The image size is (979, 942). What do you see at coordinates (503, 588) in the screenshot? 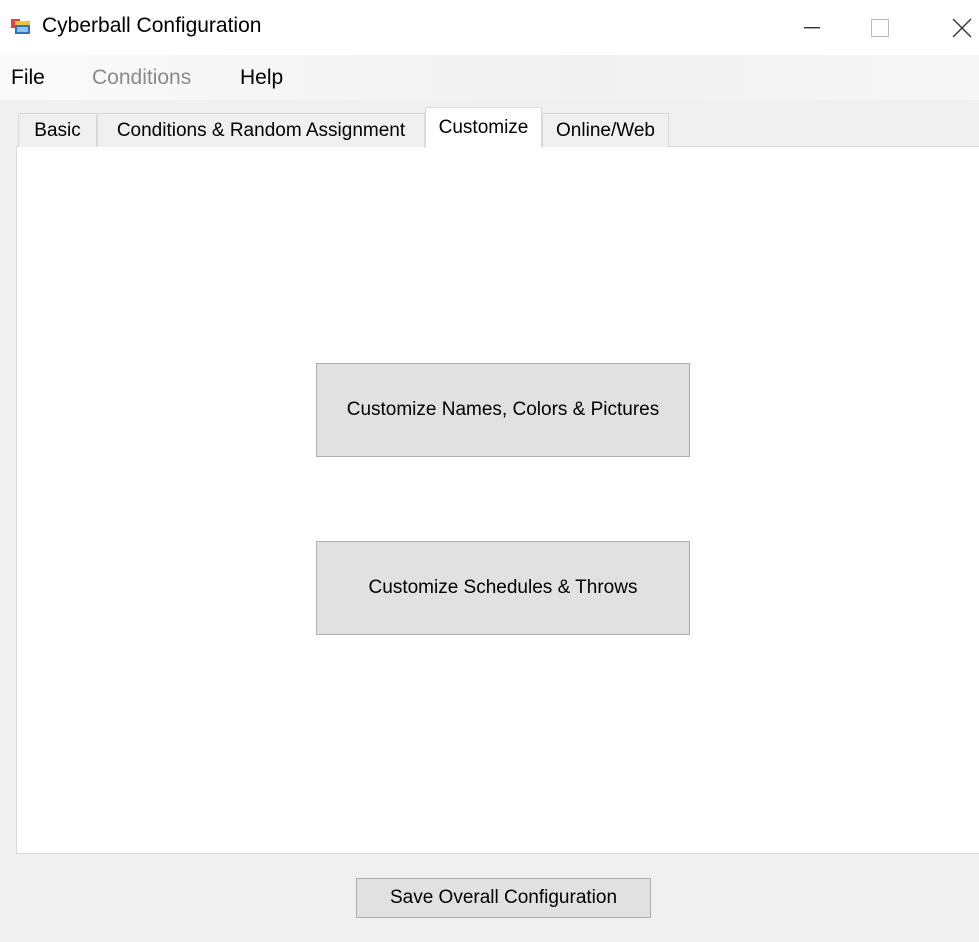
I see `customize-schedules-throws-button: Customize Schedules & Throws` at bounding box center [503, 588].